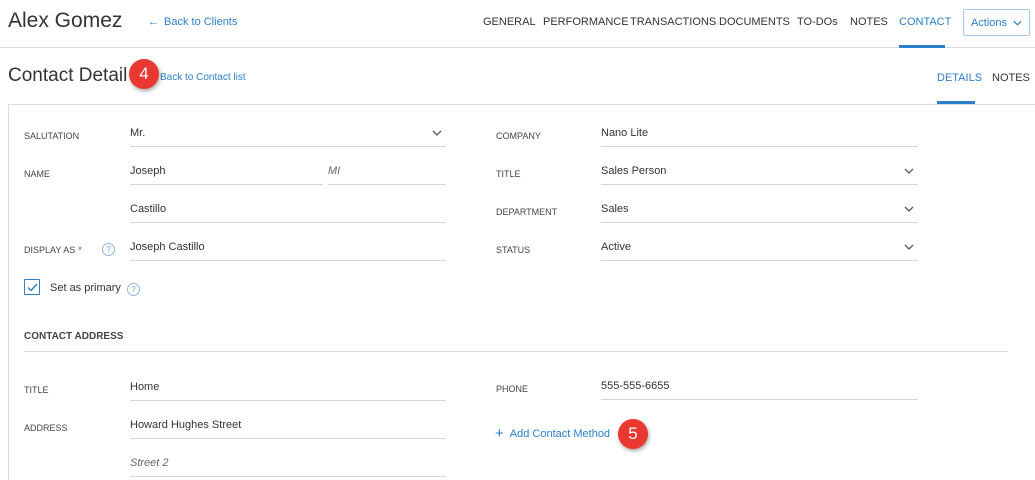 The width and height of the screenshot is (1035, 480). I want to click on callout-badge-5: 5, so click(633, 434).